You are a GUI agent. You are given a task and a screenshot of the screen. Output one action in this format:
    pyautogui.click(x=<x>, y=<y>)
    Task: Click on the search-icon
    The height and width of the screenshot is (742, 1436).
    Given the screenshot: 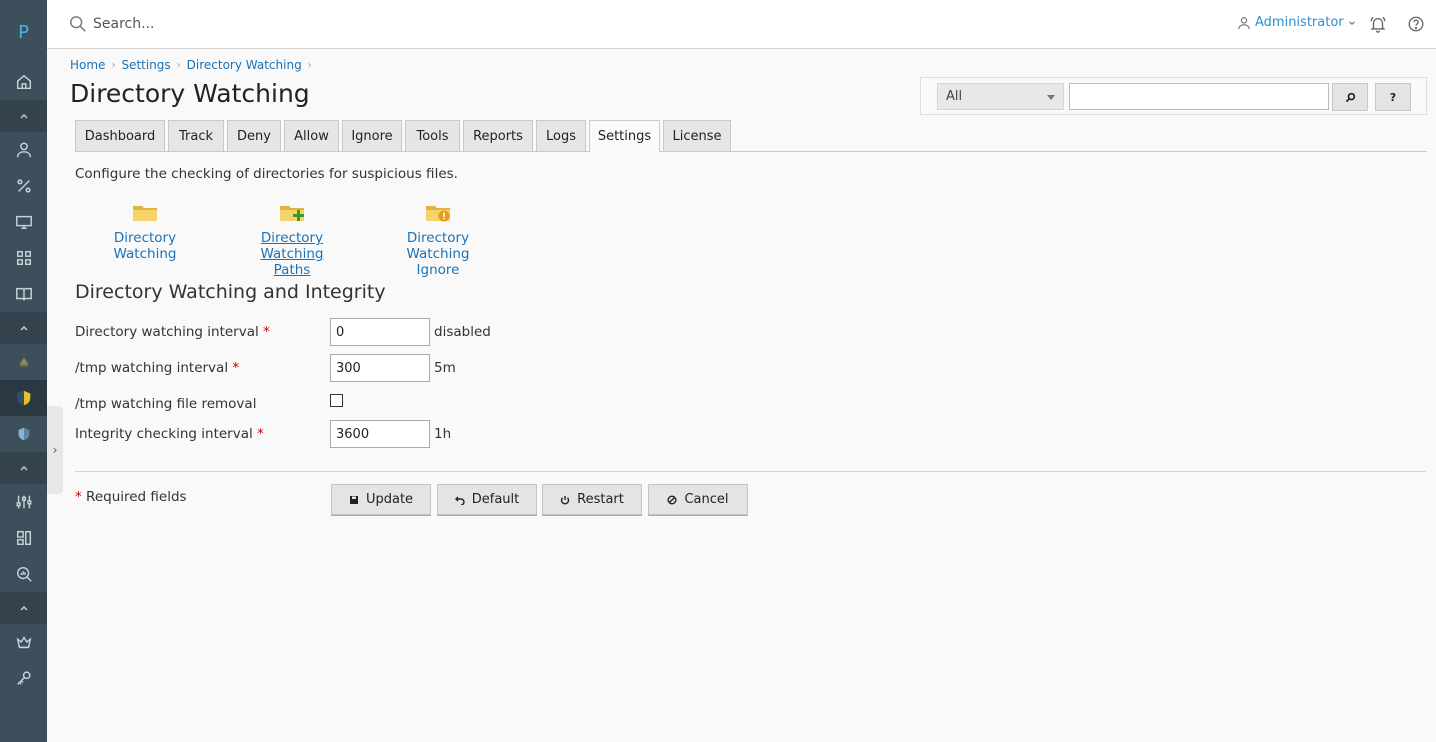 What is the action you would take?
    pyautogui.click(x=78, y=24)
    